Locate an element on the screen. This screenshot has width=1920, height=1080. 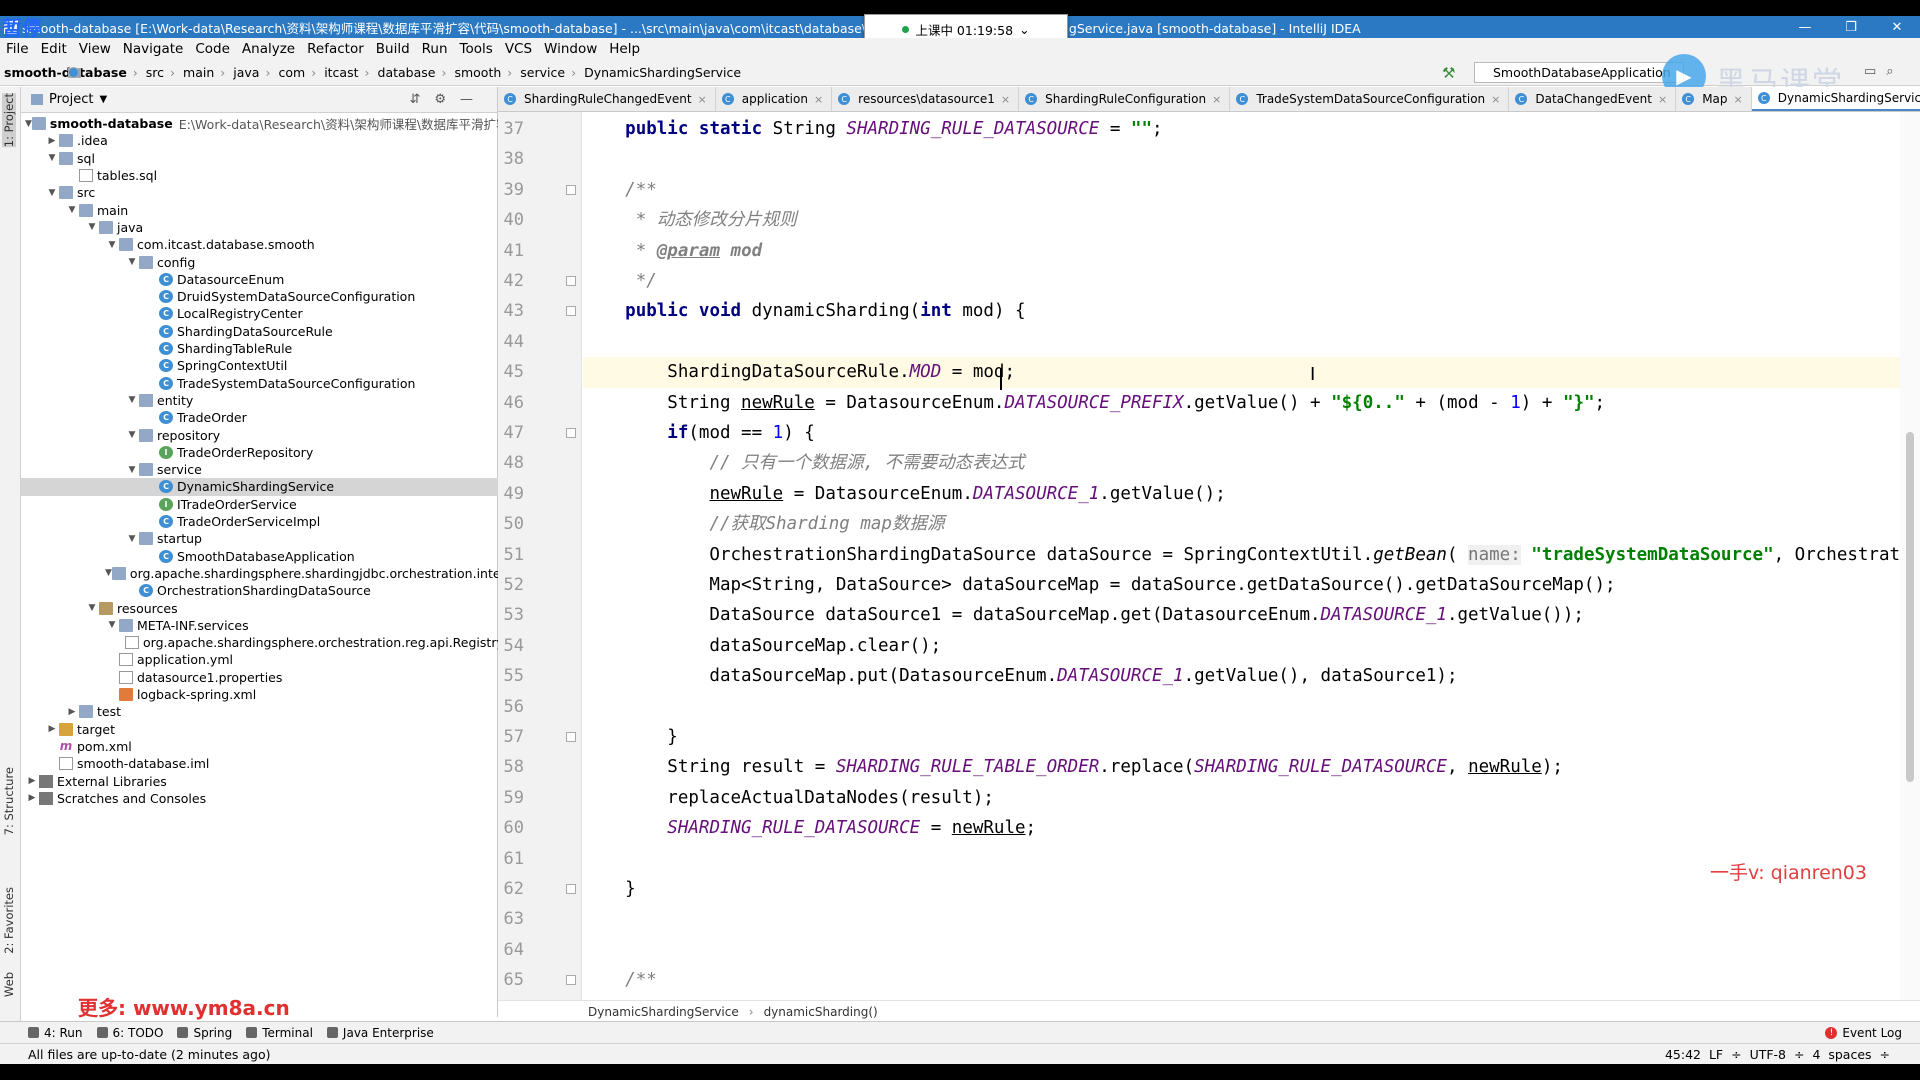
tree-item: ▼ java is located at coordinates (259, 227).